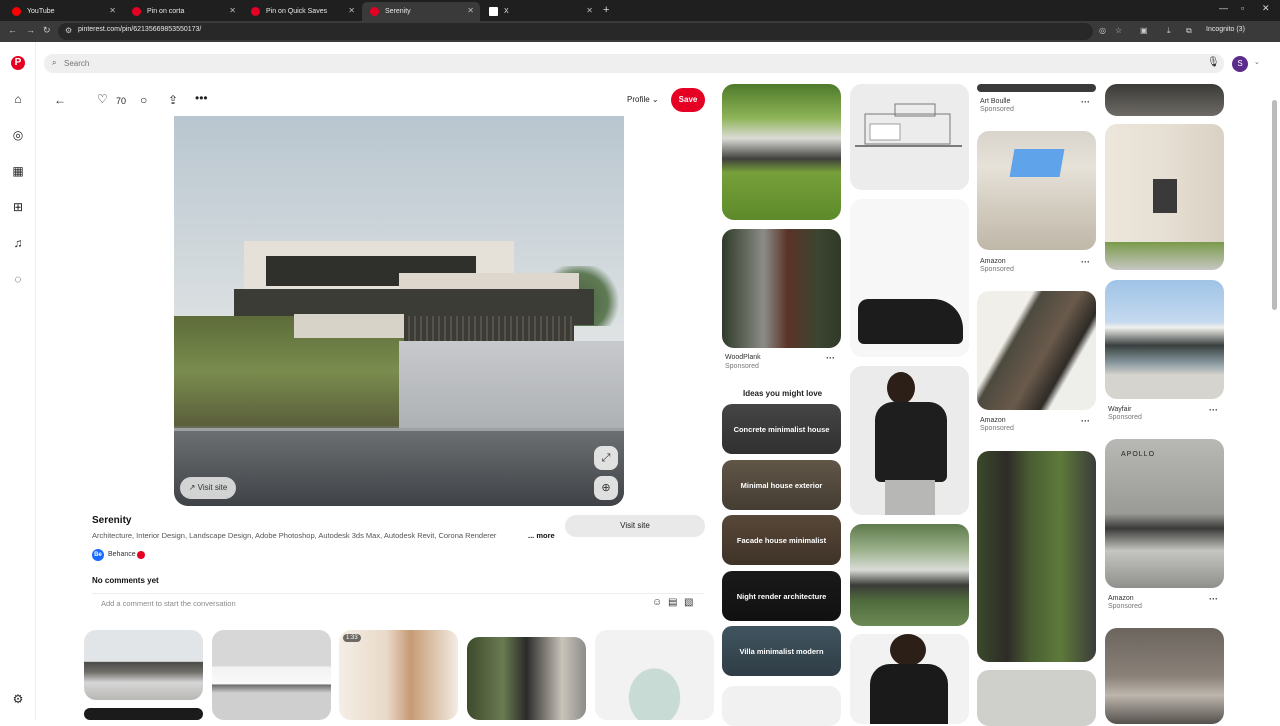 This screenshot has width=1280, height=726. I want to click on idea-chip: Concrete minimalist house, so click(781, 429).